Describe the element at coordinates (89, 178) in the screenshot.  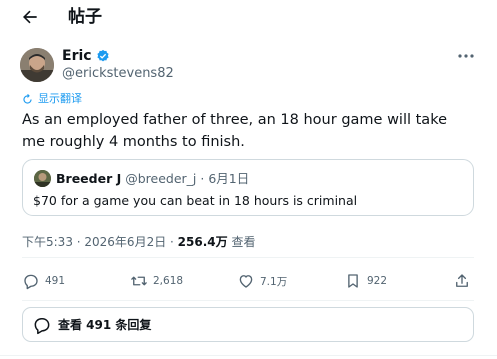
I see `quote-author-name: Breeder J` at that location.